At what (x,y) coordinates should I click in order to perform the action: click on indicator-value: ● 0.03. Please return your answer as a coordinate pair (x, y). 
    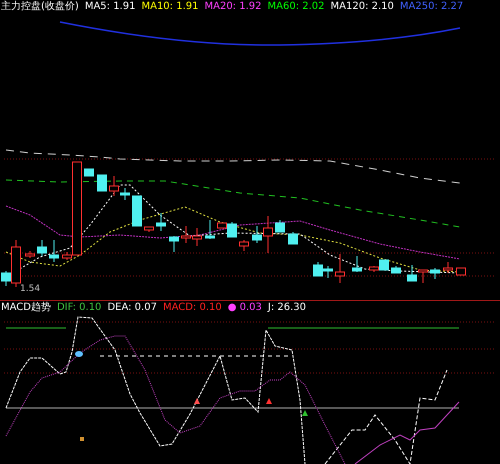
    Looking at the image, I should click on (245, 308).